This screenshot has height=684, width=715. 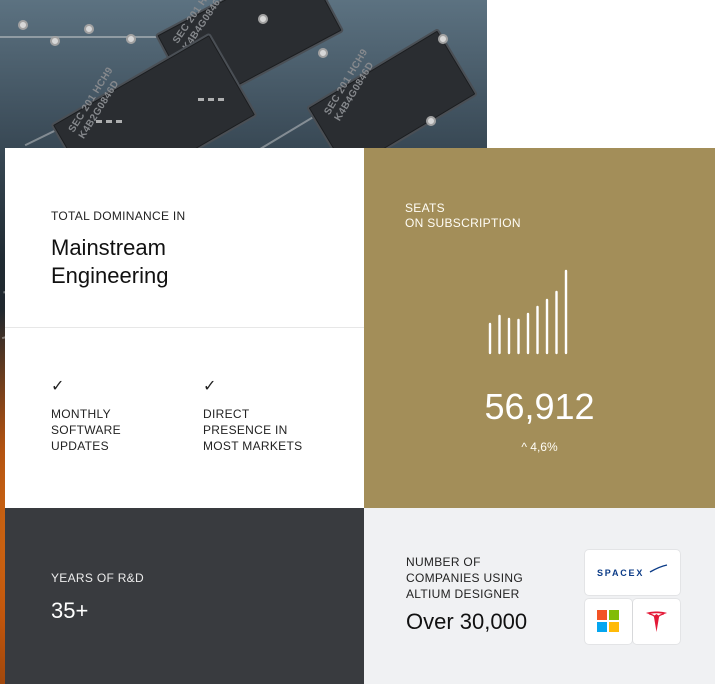 I want to click on tesla-logo-card, so click(x=656, y=621).